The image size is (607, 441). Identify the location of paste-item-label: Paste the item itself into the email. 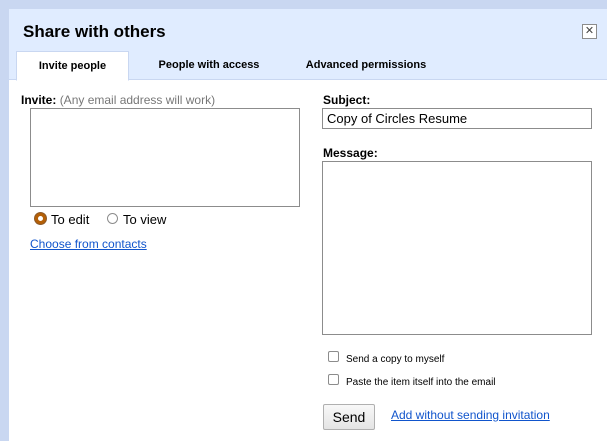
(421, 382).